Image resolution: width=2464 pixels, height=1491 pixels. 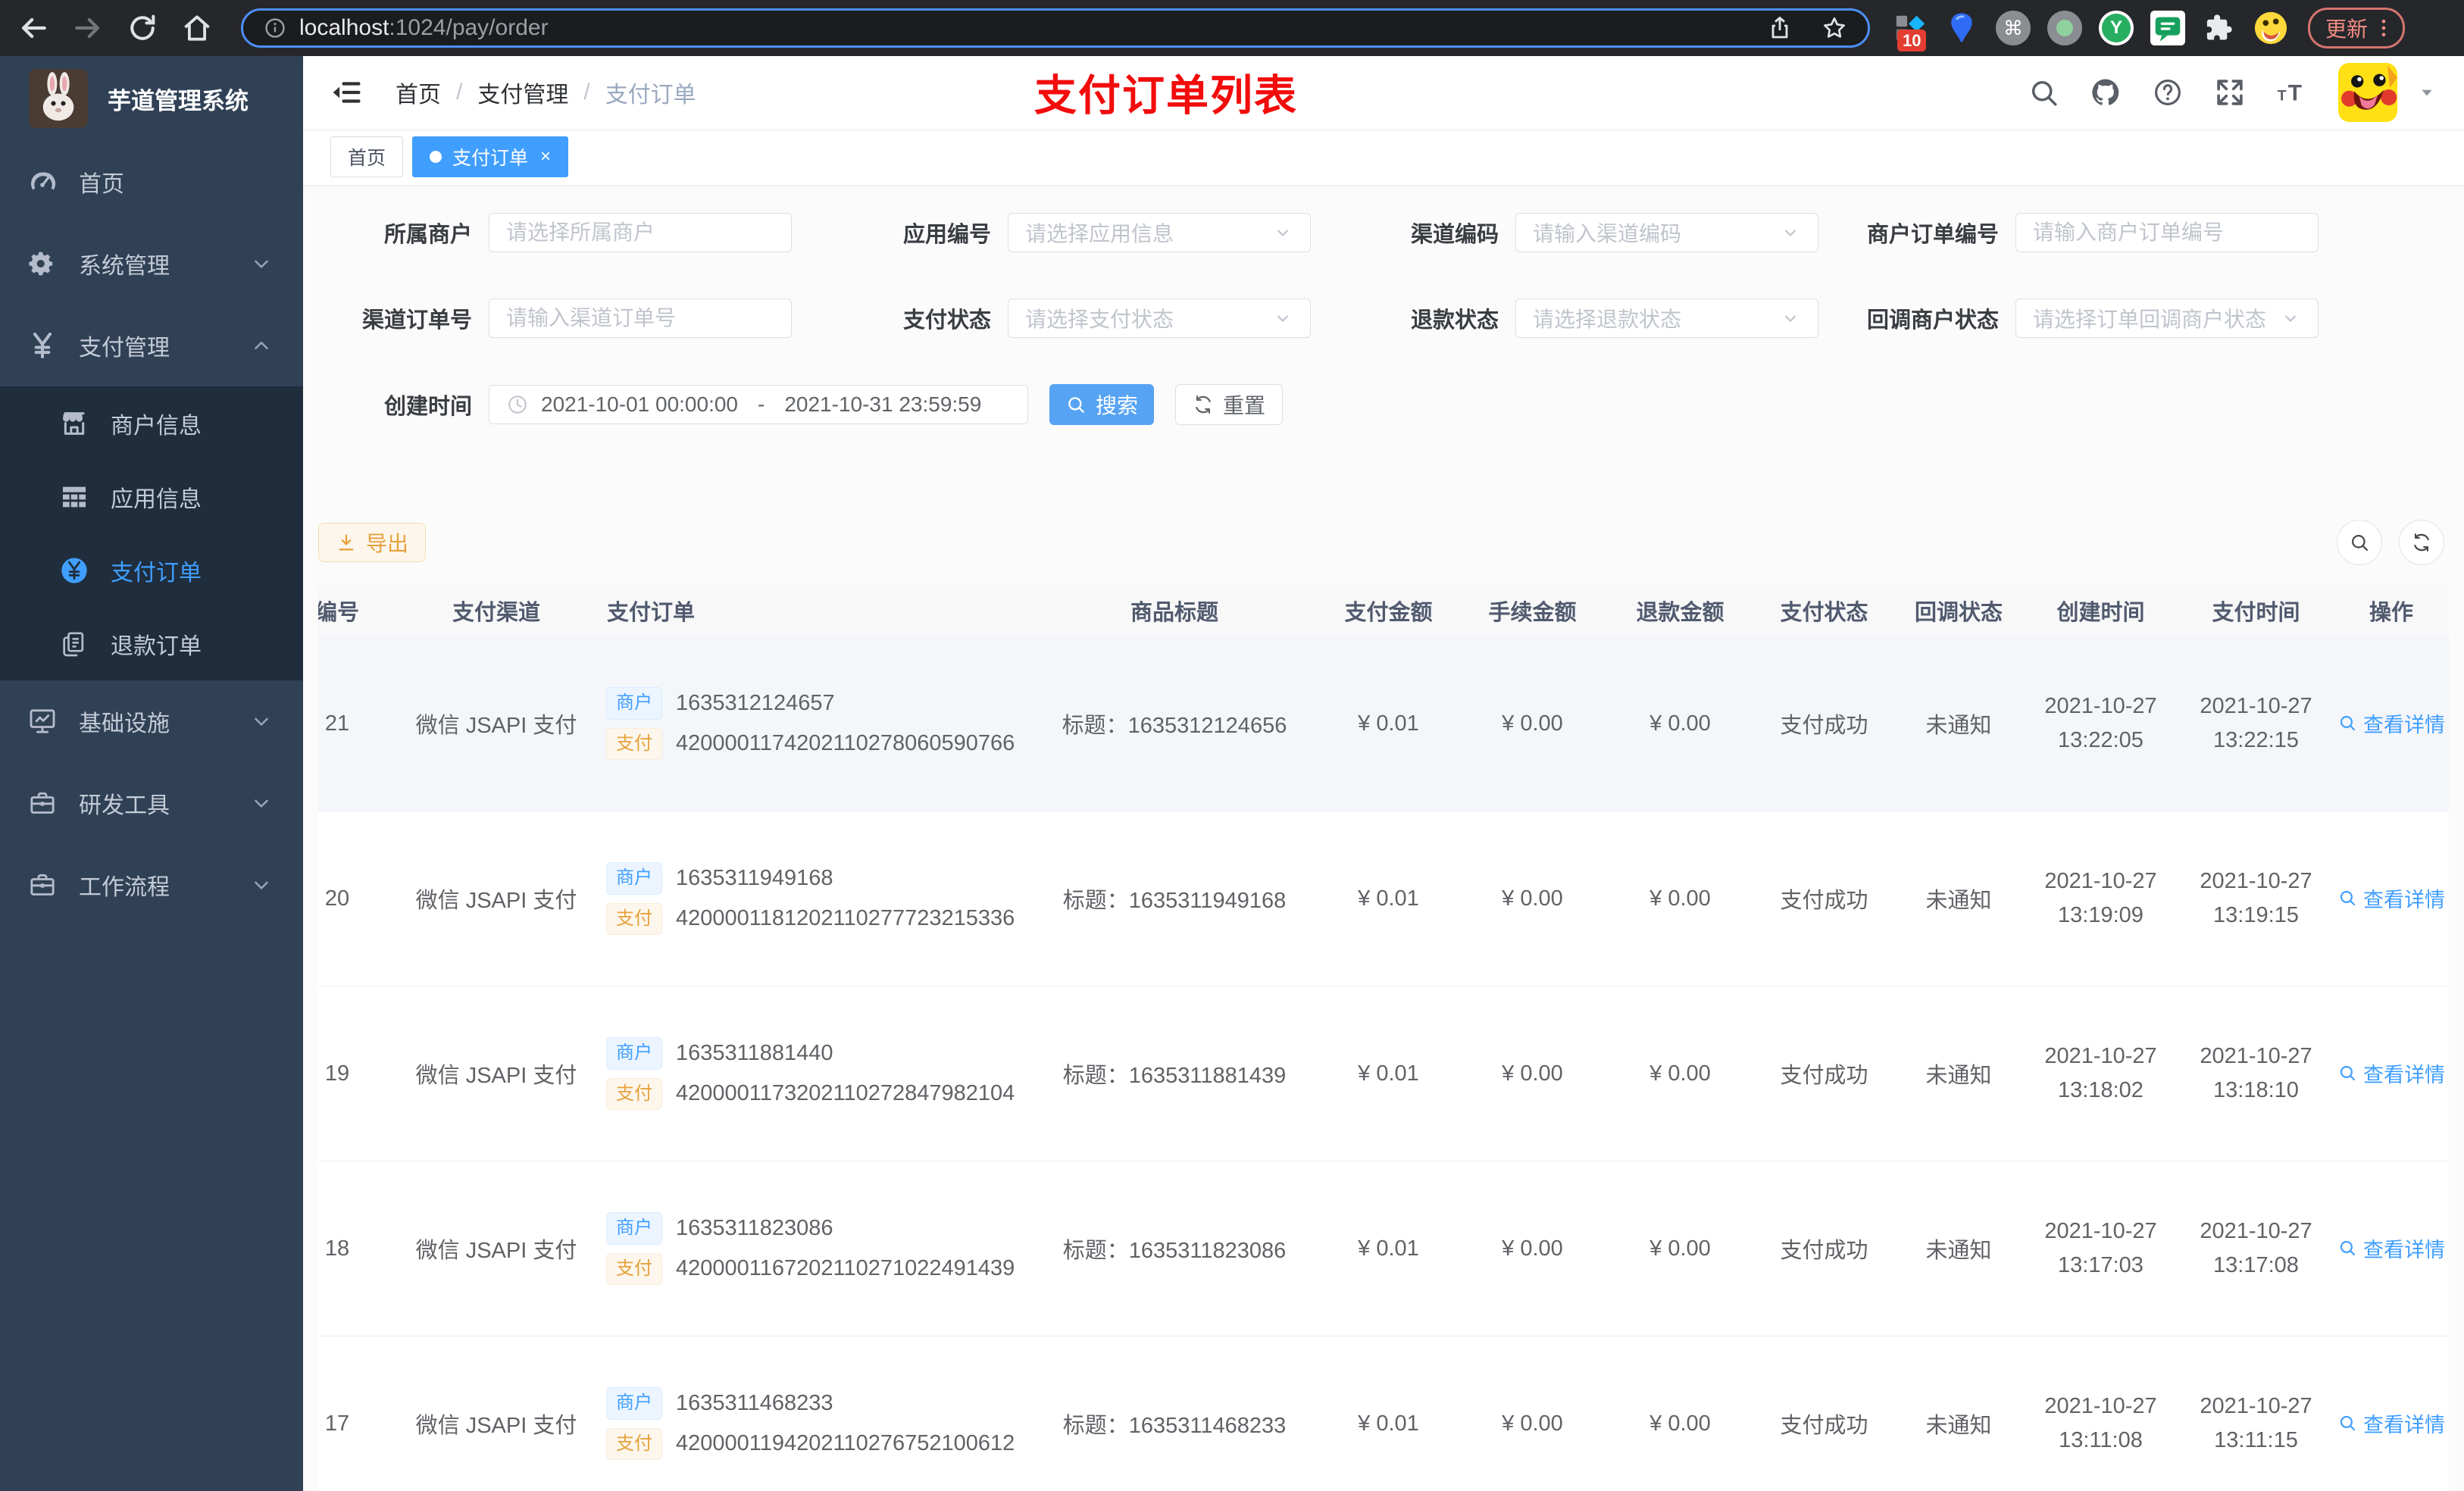 What do you see at coordinates (418, 92) in the screenshot?
I see `breadcrumb-home: 首页` at bounding box center [418, 92].